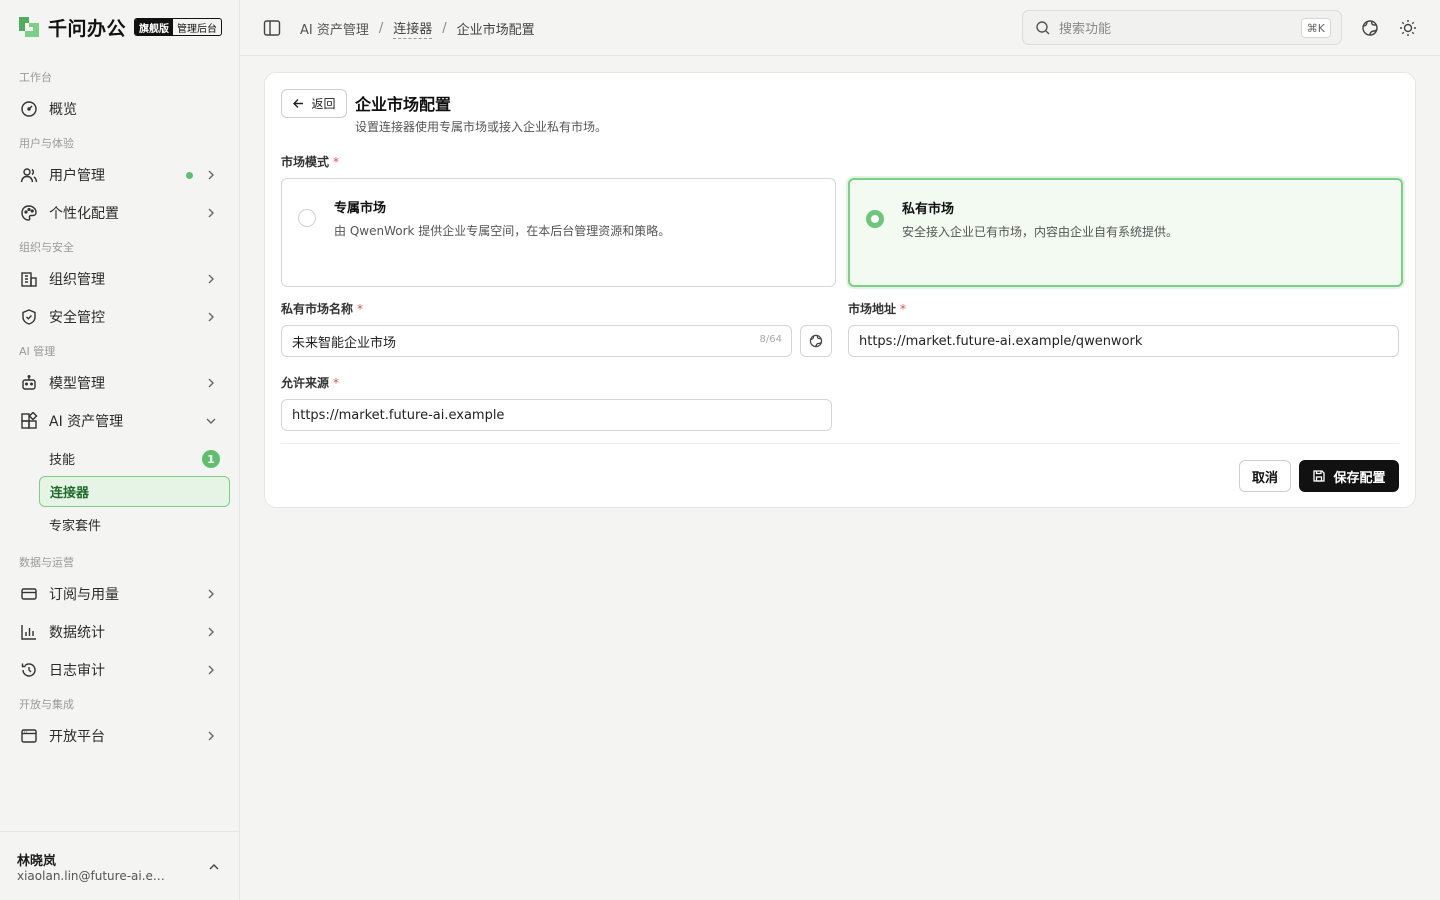  Describe the element at coordinates (1040, 232) in the screenshot. I see `option-description: 安全接入企业已有市场，内容由企业自有系统提供。` at that location.